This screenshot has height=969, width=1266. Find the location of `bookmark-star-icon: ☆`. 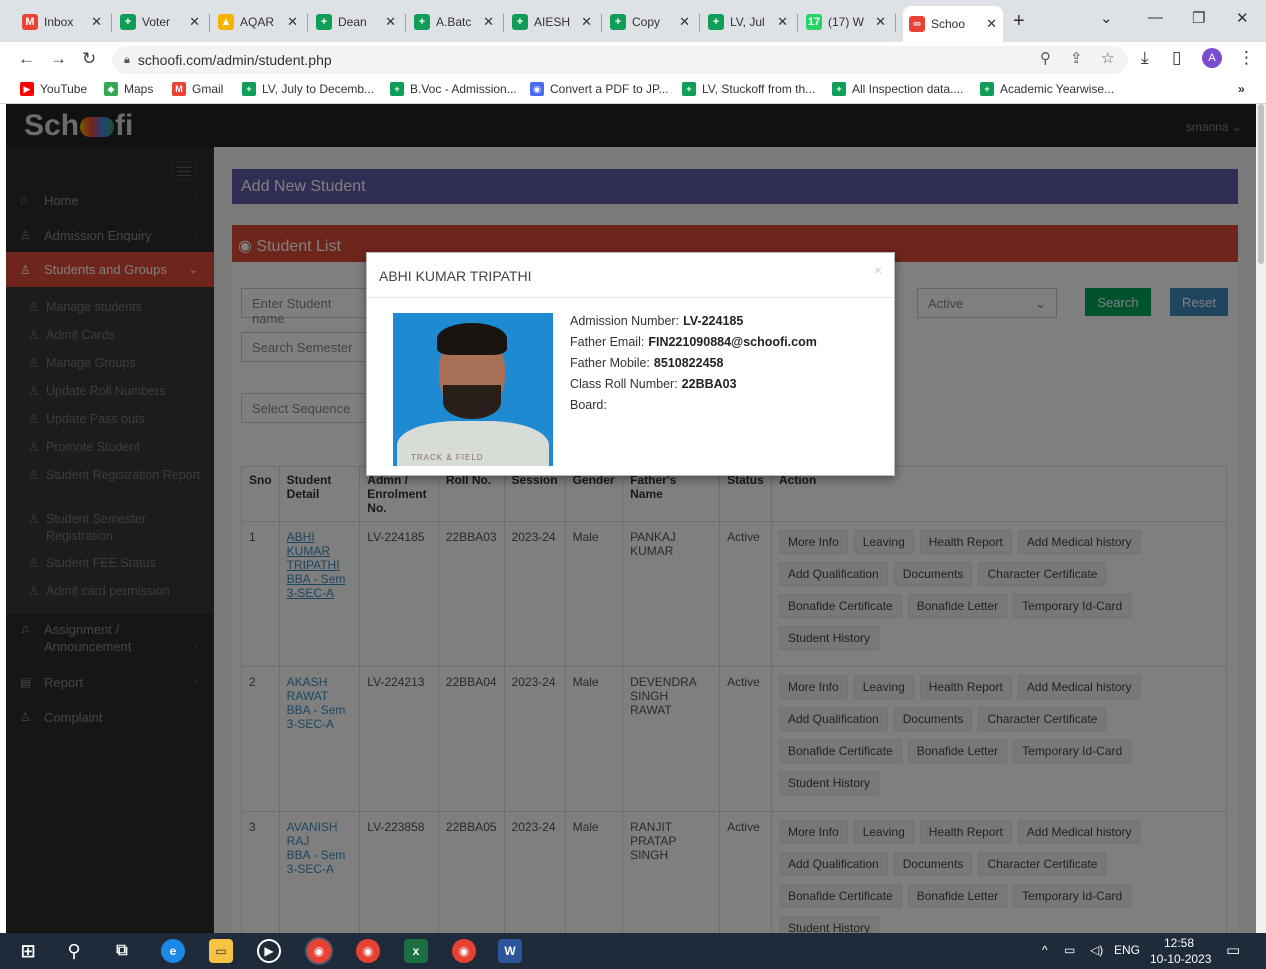

bookmark-star-icon: ☆ is located at coordinates (1107, 58).